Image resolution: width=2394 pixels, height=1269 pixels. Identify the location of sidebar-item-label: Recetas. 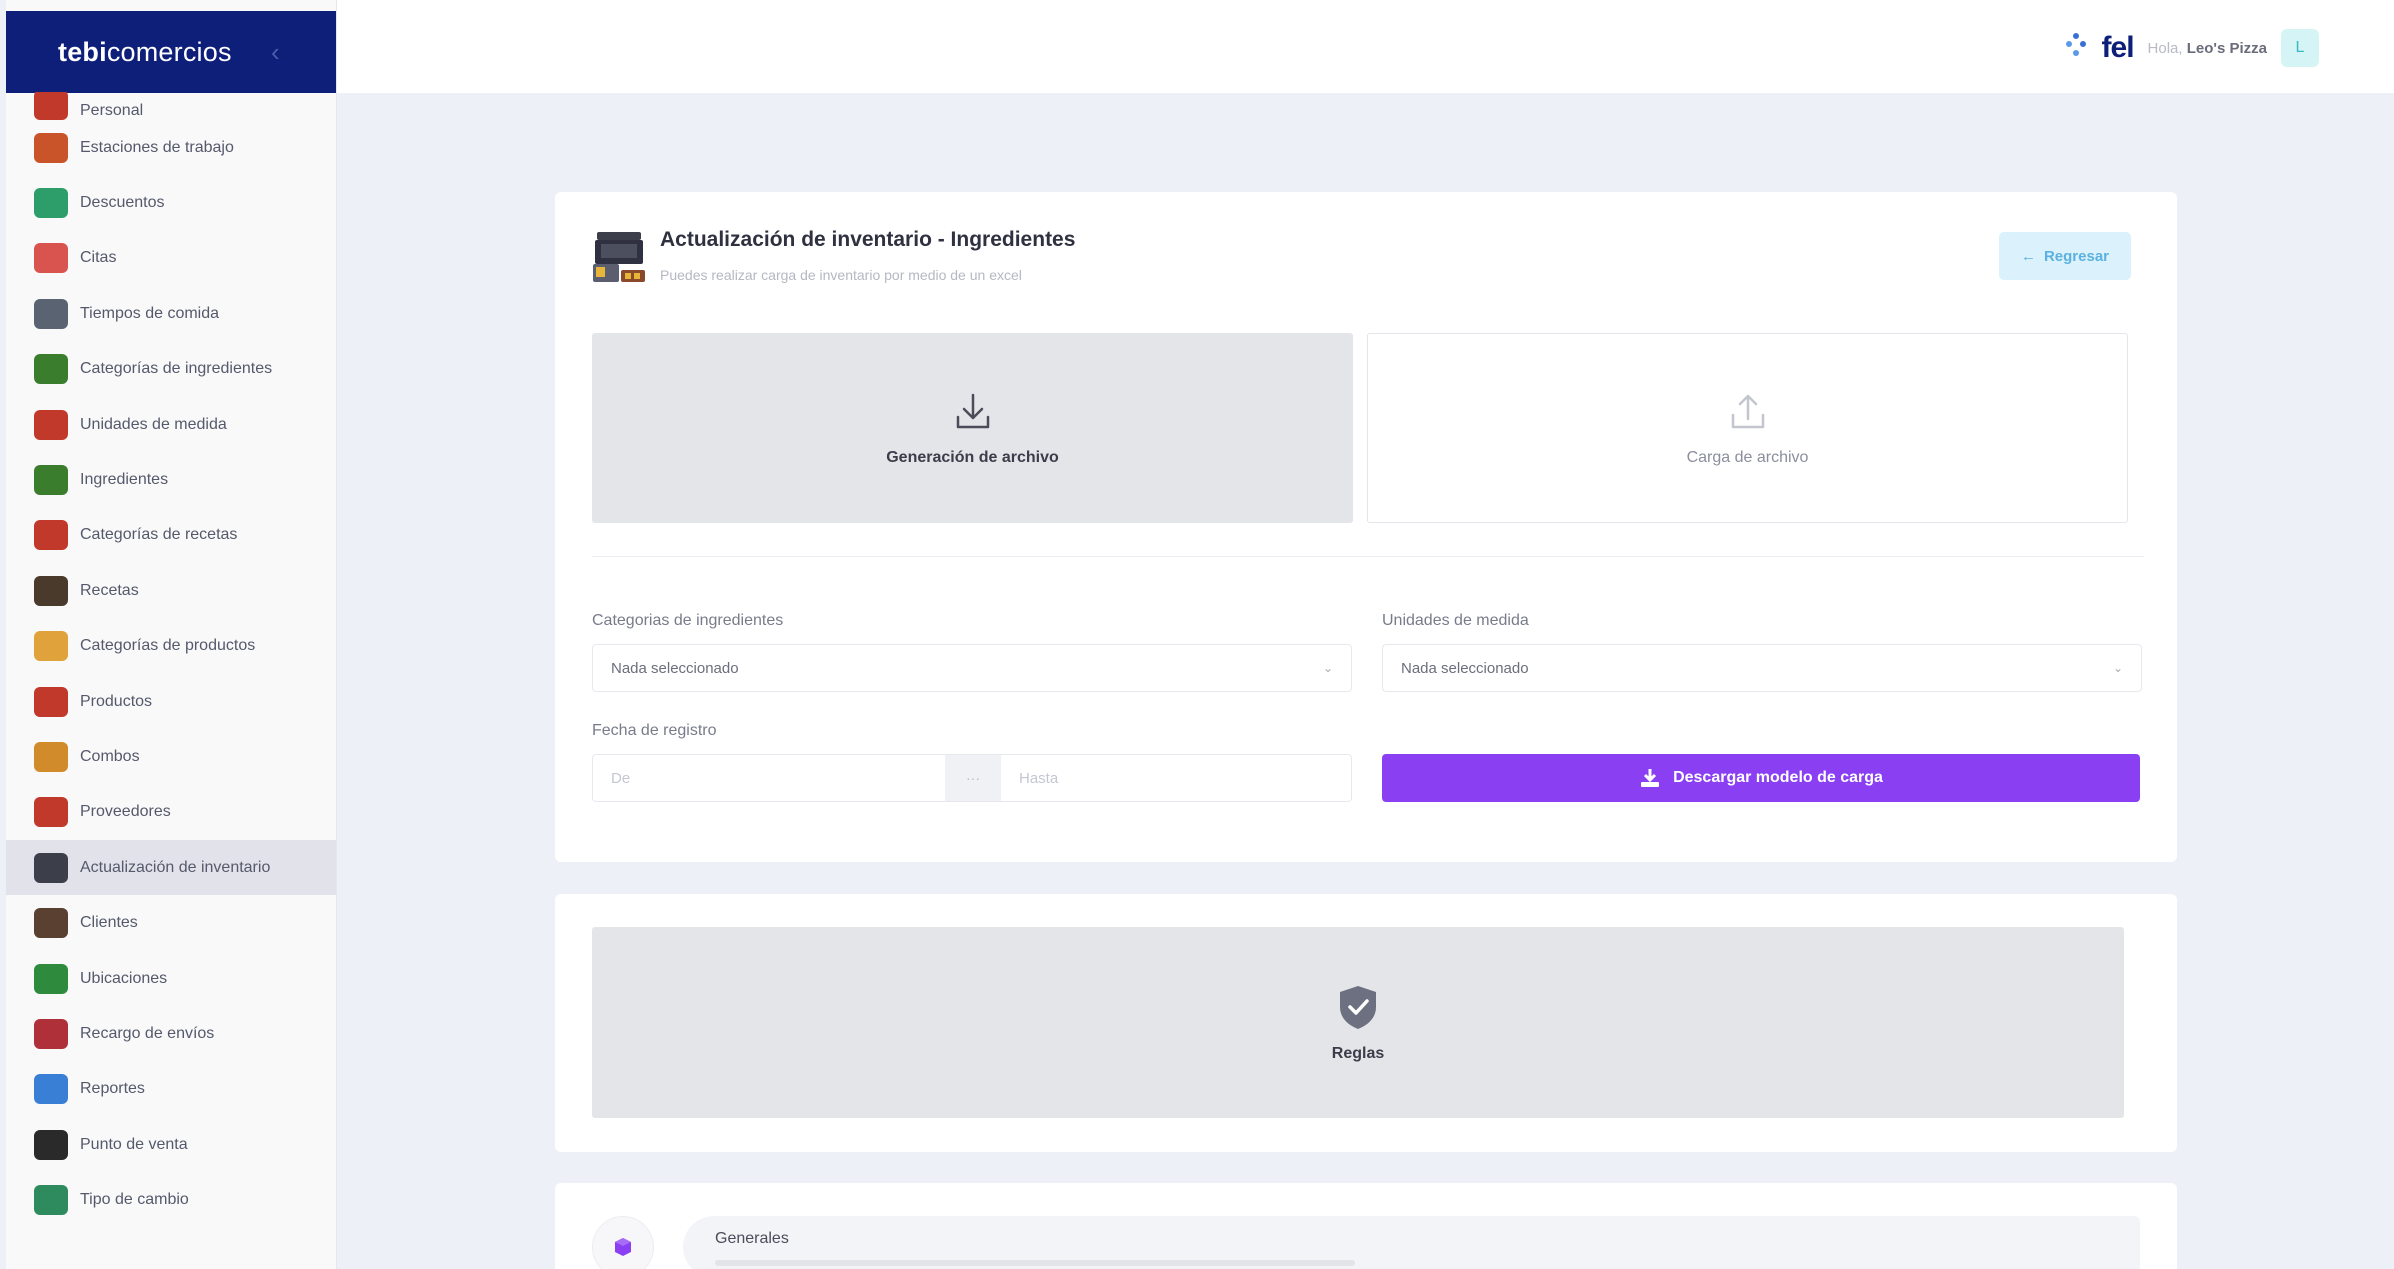
(109, 590).